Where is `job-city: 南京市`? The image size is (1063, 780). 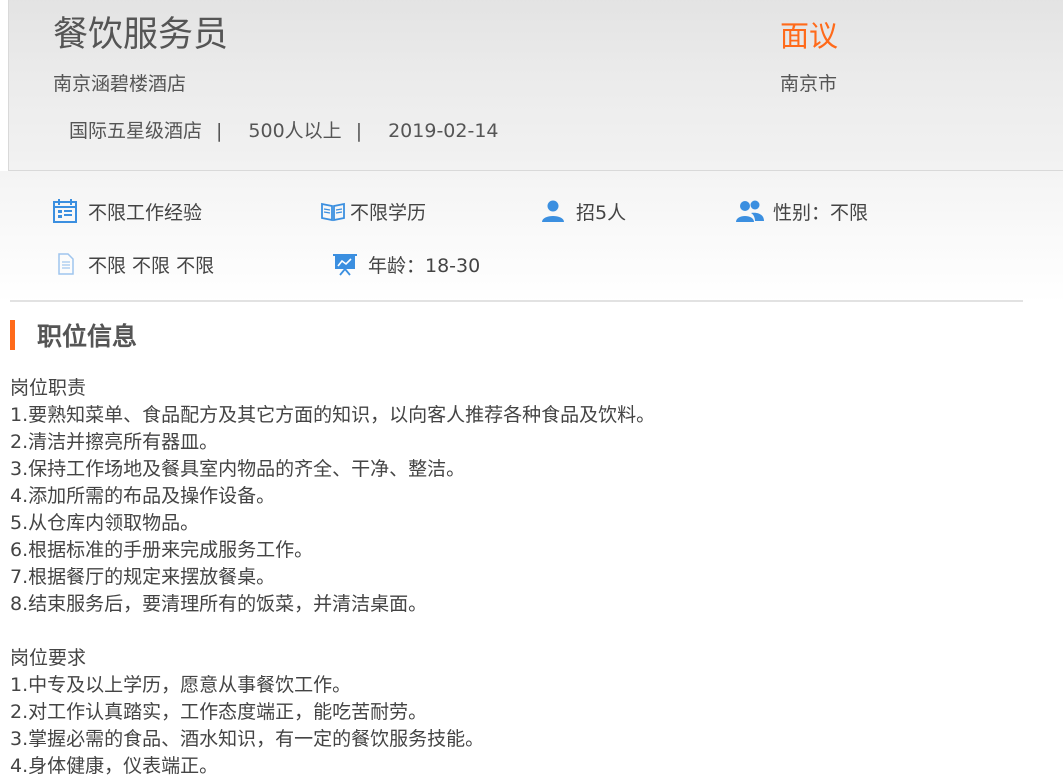 job-city: 南京市 is located at coordinates (809, 84).